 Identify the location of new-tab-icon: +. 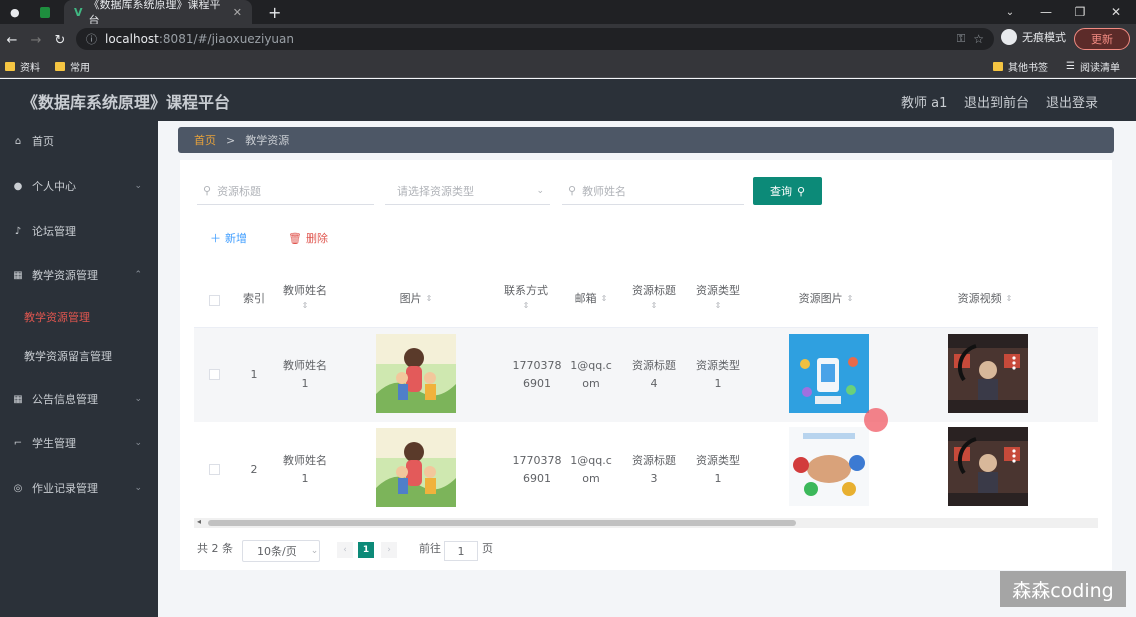
(270, 12).